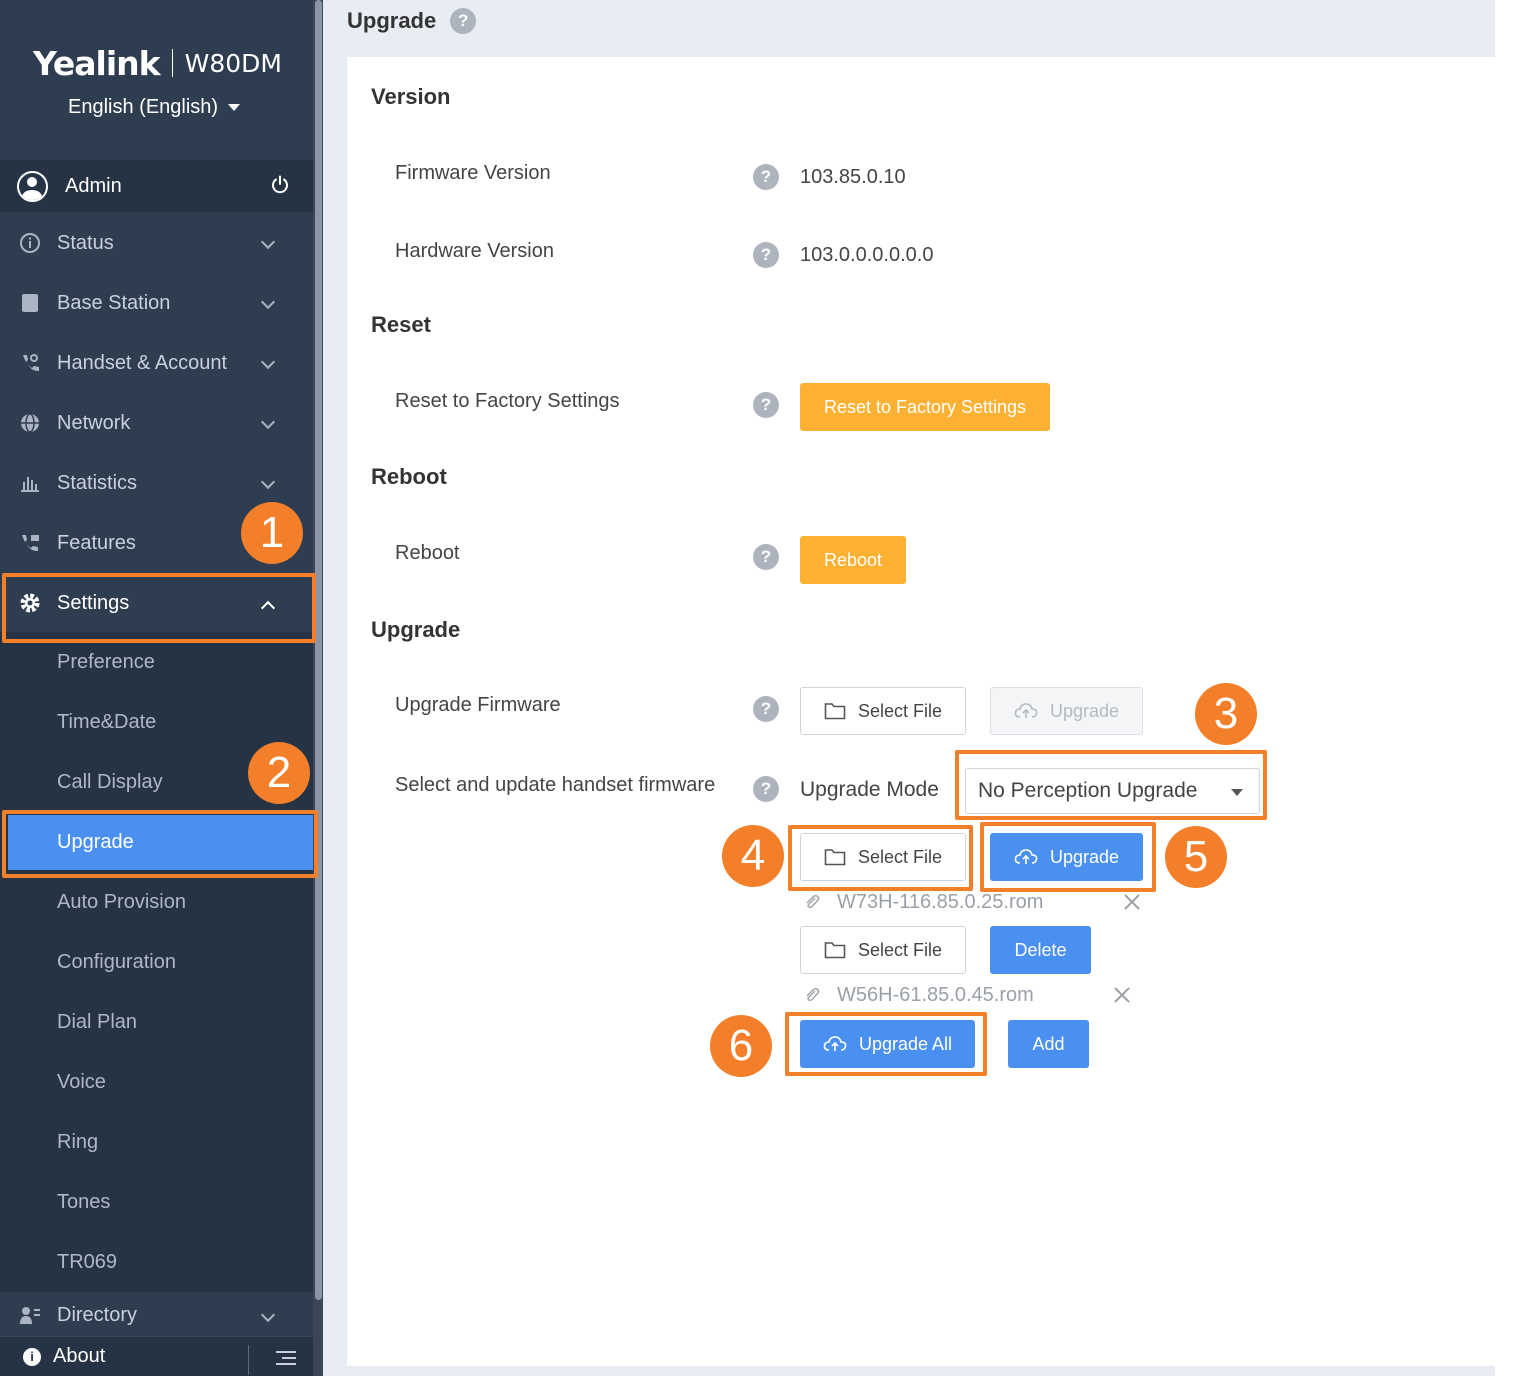 The height and width of the screenshot is (1376, 1536). Describe the element at coordinates (869, 789) in the screenshot. I see `upgrade-mode-label: Upgrade Mode` at that location.